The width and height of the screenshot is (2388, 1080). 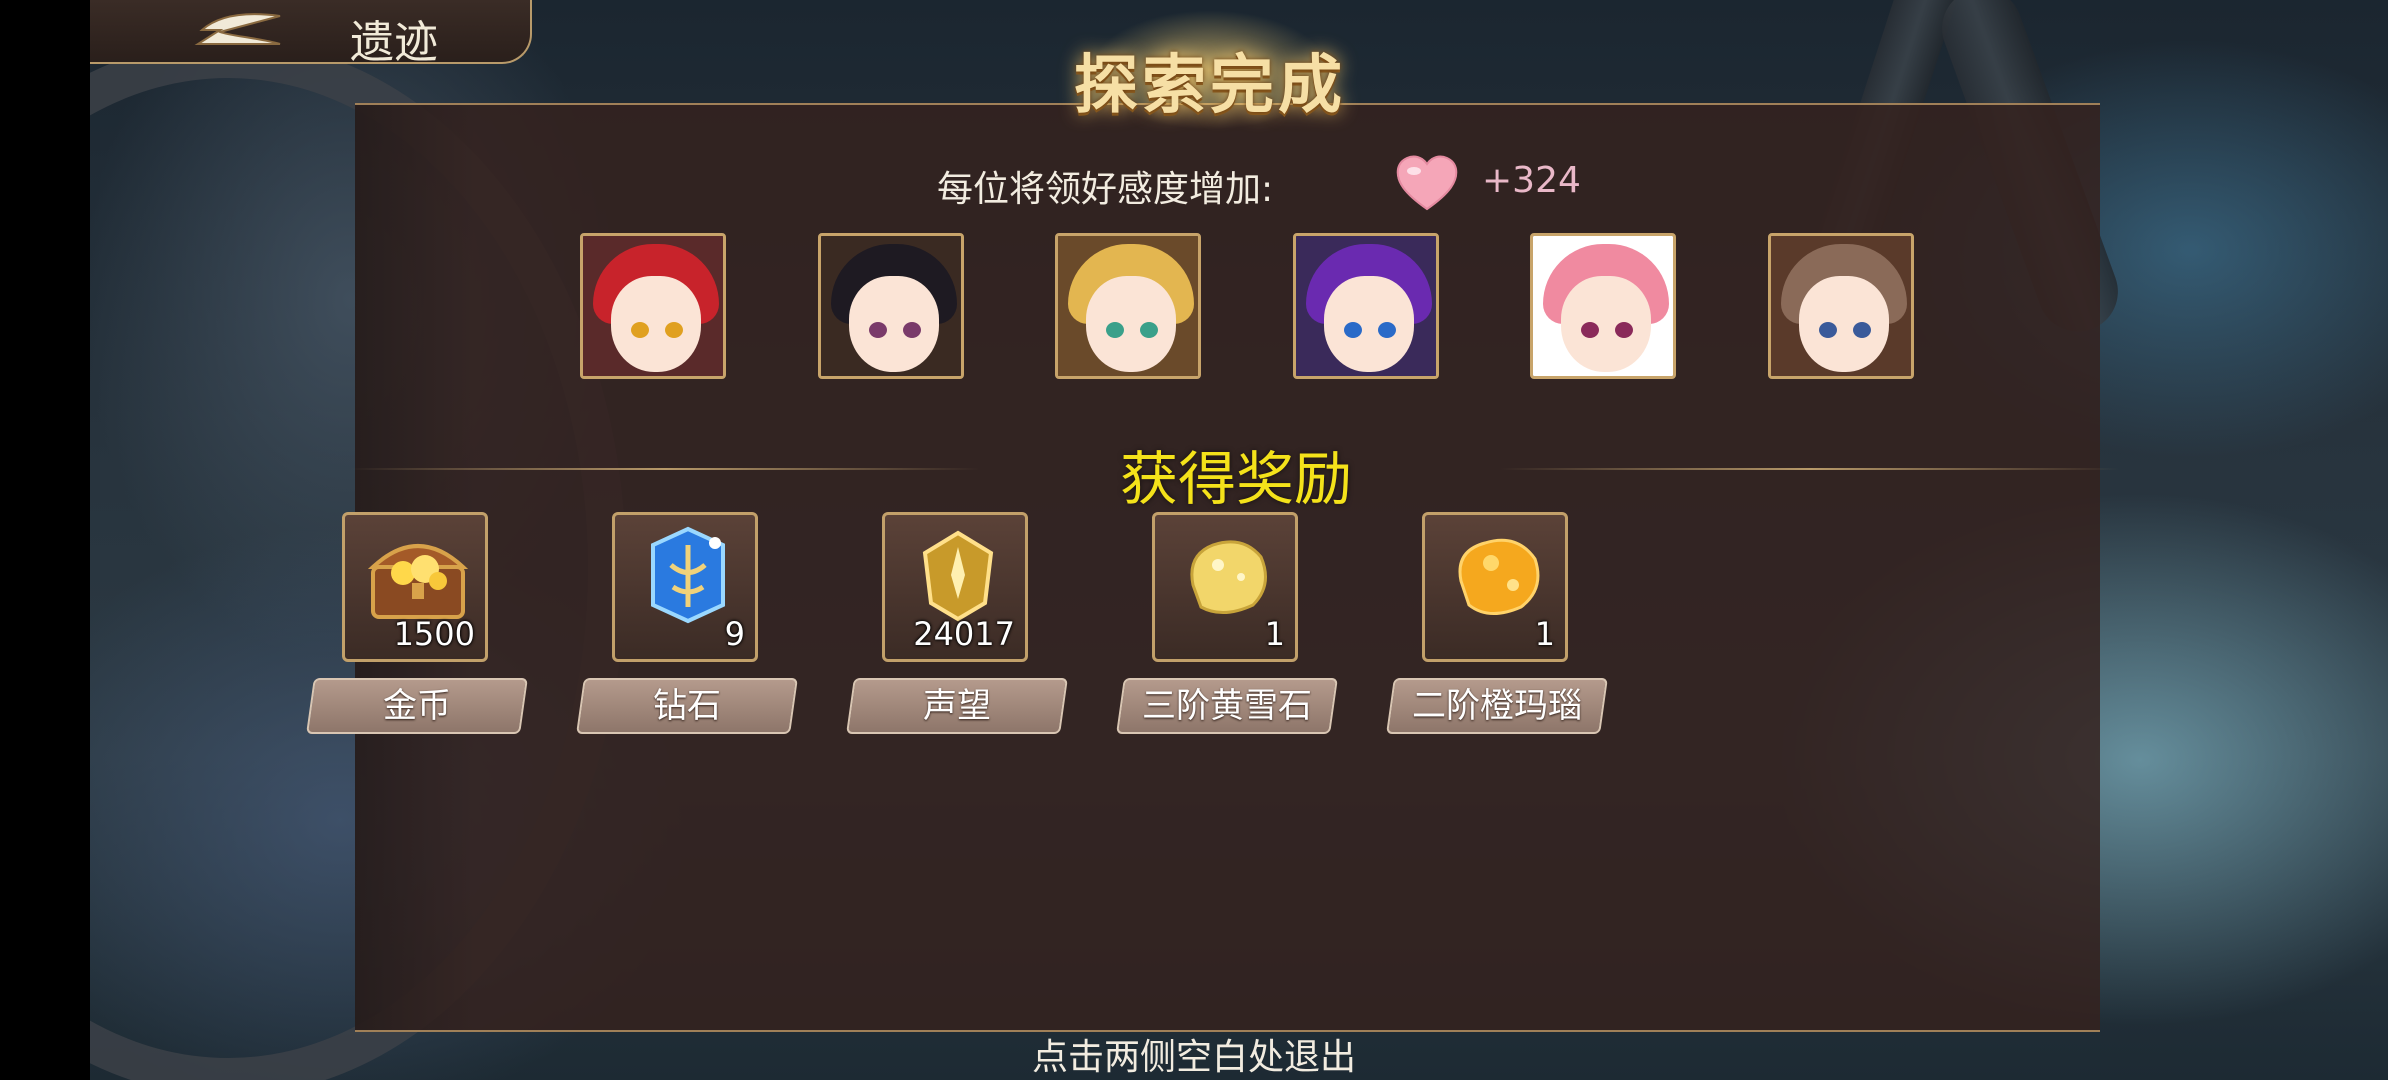 What do you see at coordinates (1128, 306) in the screenshot?
I see `portrait-blonde-hair` at bounding box center [1128, 306].